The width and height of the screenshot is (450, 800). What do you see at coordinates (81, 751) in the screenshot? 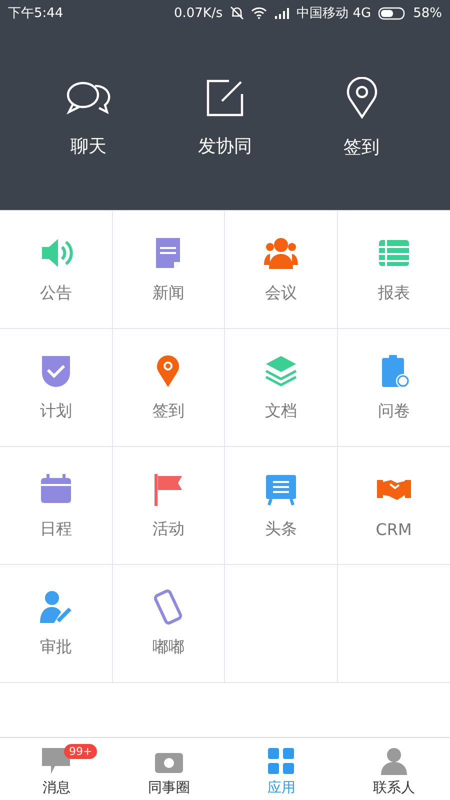
I see `unread-badge: 99+` at bounding box center [81, 751].